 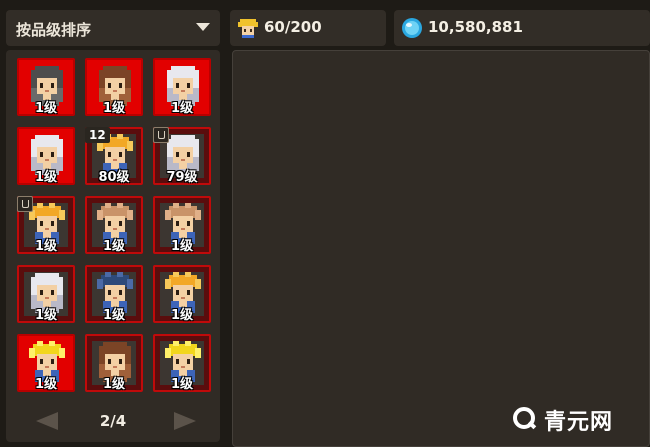 What do you see at coordinates (113, 28) in the screenshot?
I see `sort-dropdown: 按品级排序` at bounding box center [113, 28].